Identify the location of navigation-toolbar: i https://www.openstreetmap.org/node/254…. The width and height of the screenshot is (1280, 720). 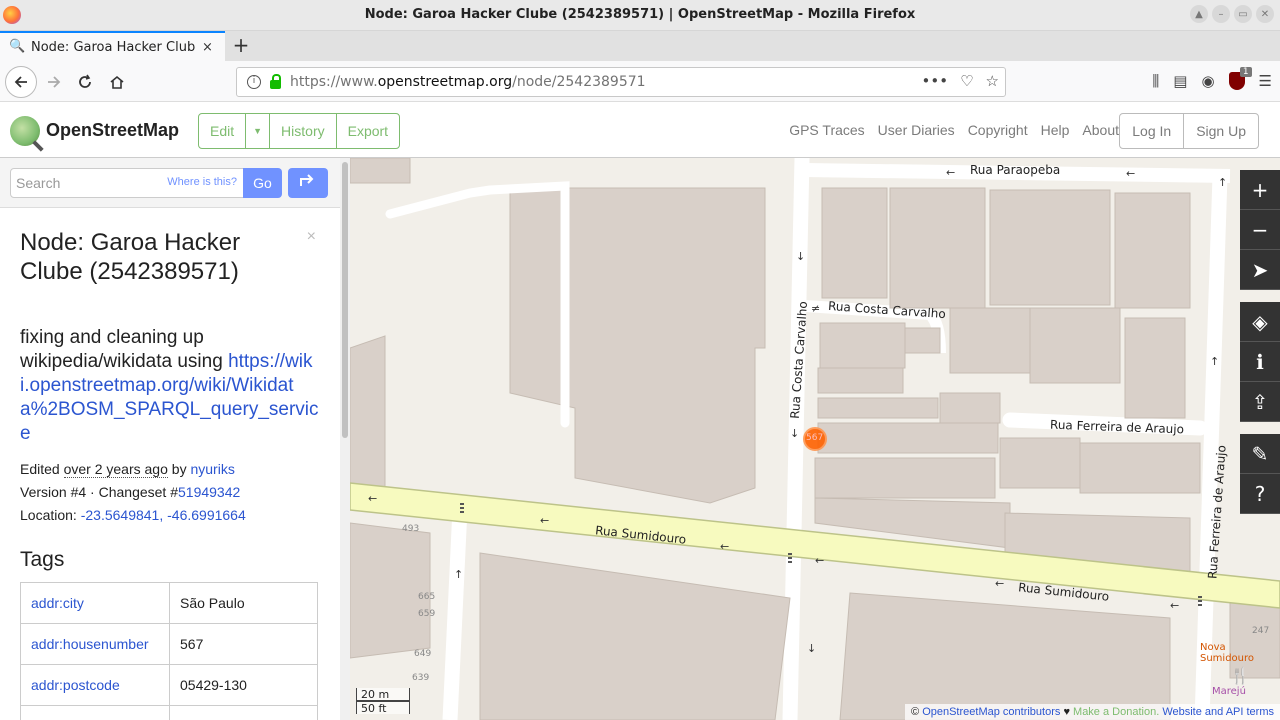
(640, 81).